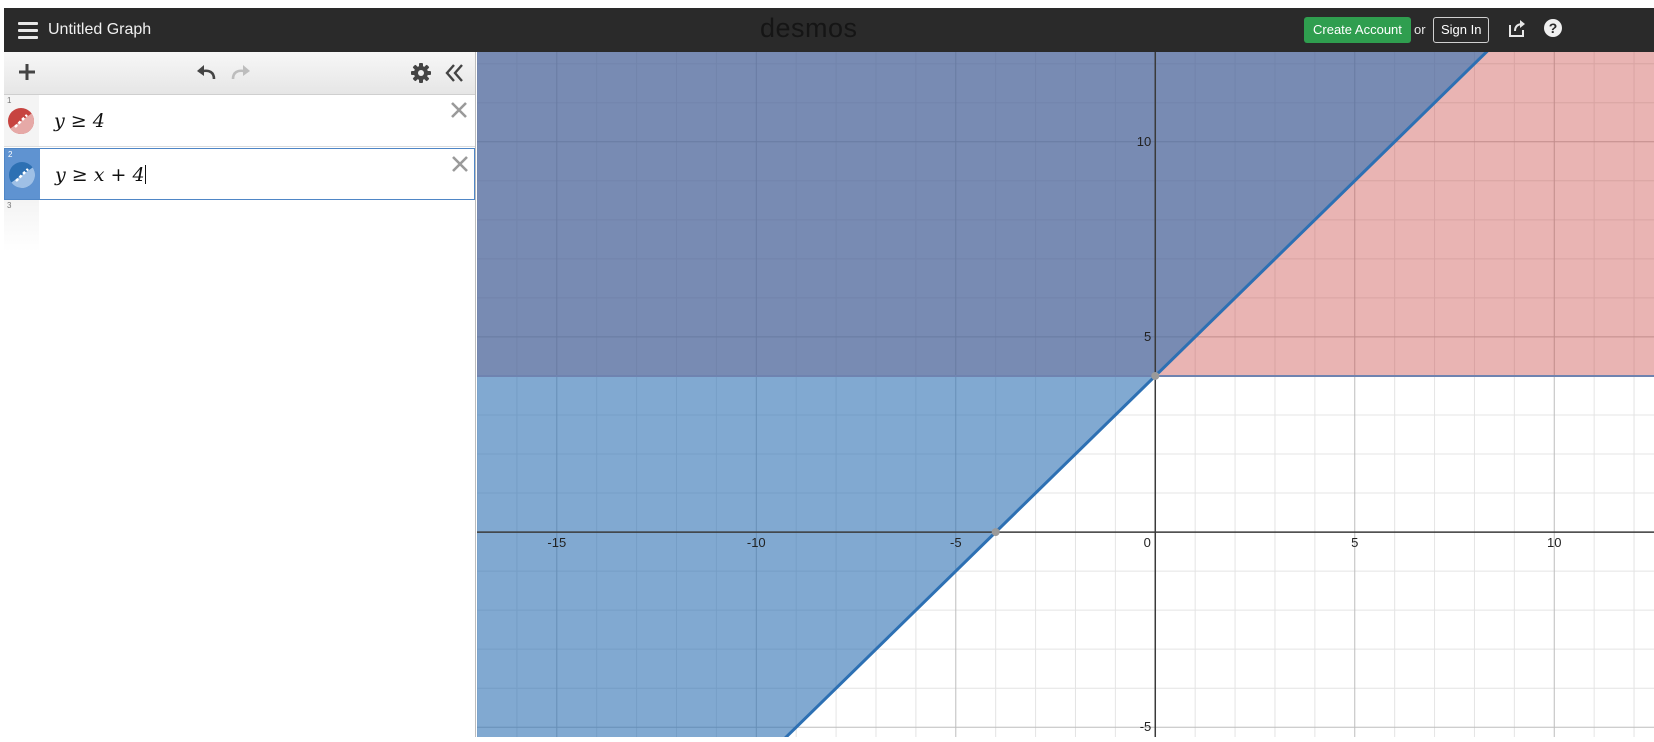 Image resolution: width=1654 pixels, height=742 pixels. Describe the element at coordinates (1461, 30) in the screenshot. I see `sign-in-button: Sign In` at that location.